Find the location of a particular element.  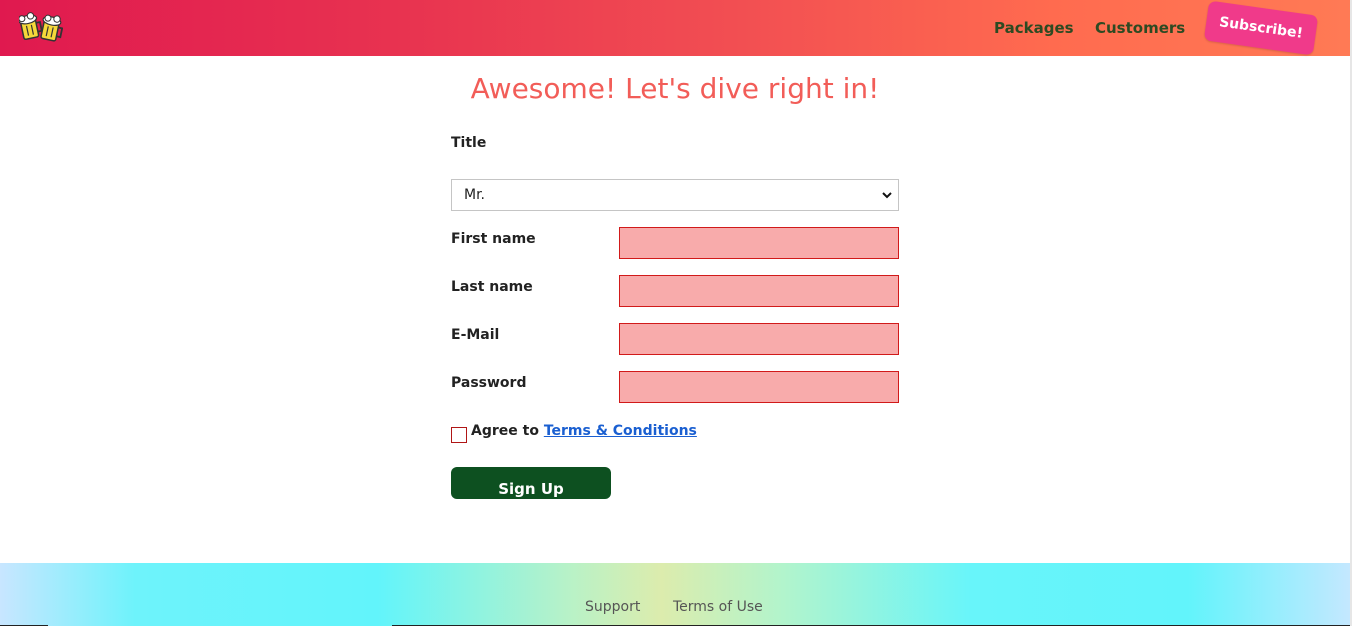

agree-checkbox is located at coordinates (459, 435).